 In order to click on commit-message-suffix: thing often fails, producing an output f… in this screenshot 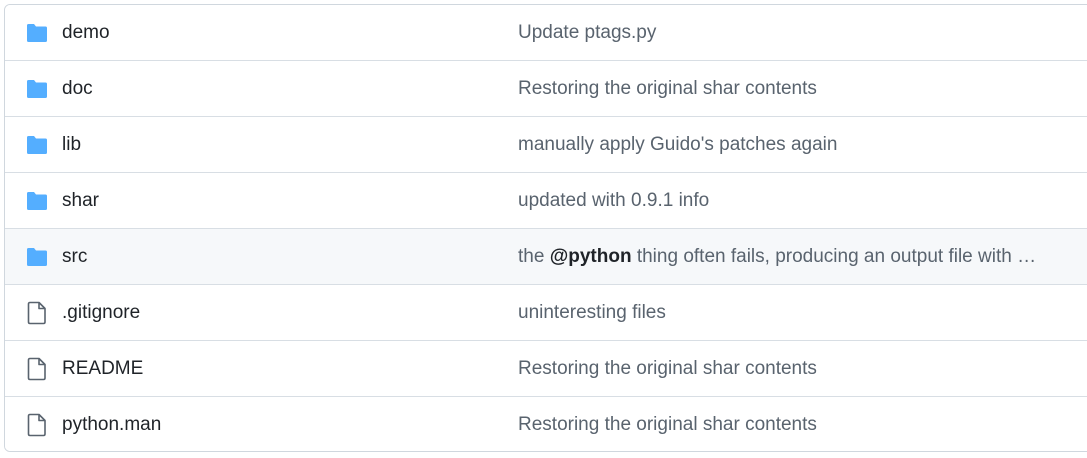, I will do `click(834, 256)`.